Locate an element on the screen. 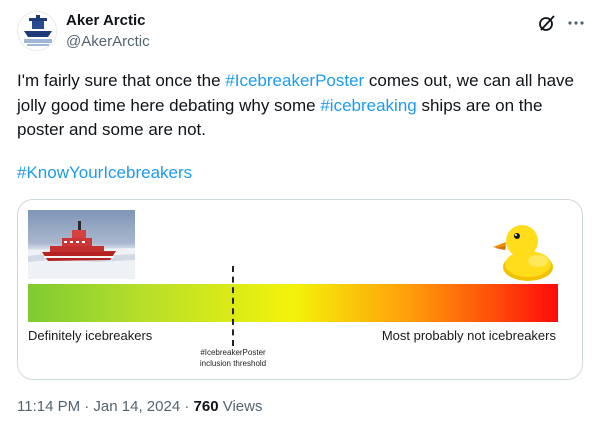 The image size is (600, 444). avatar is located at coordinates (37, 31).